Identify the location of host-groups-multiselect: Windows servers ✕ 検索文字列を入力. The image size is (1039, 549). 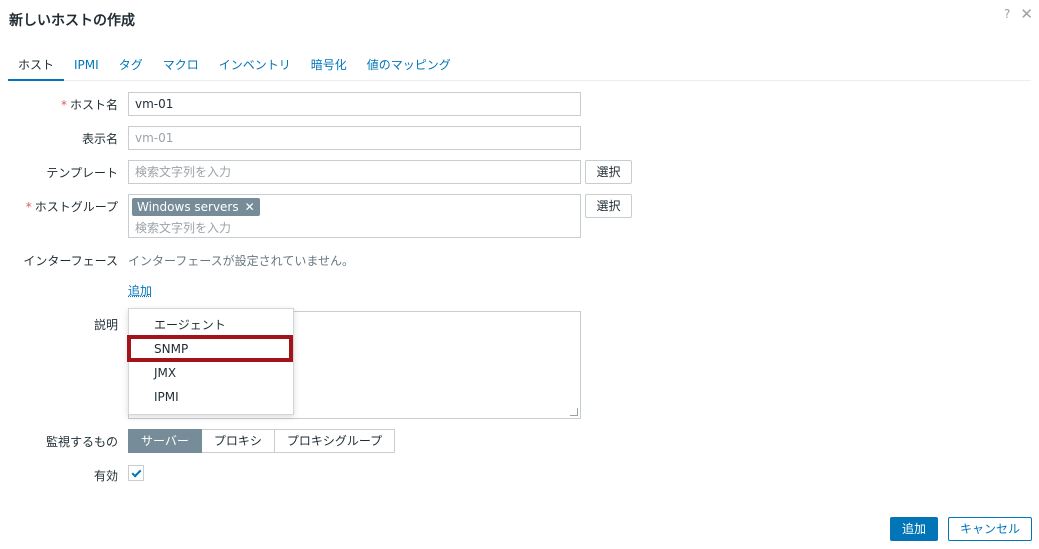
(354, 216).